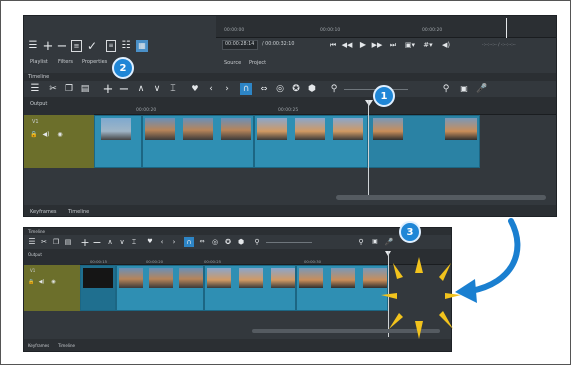 The image size is (571, 365). I want to click on tab-source: Source, so click(232, 63).